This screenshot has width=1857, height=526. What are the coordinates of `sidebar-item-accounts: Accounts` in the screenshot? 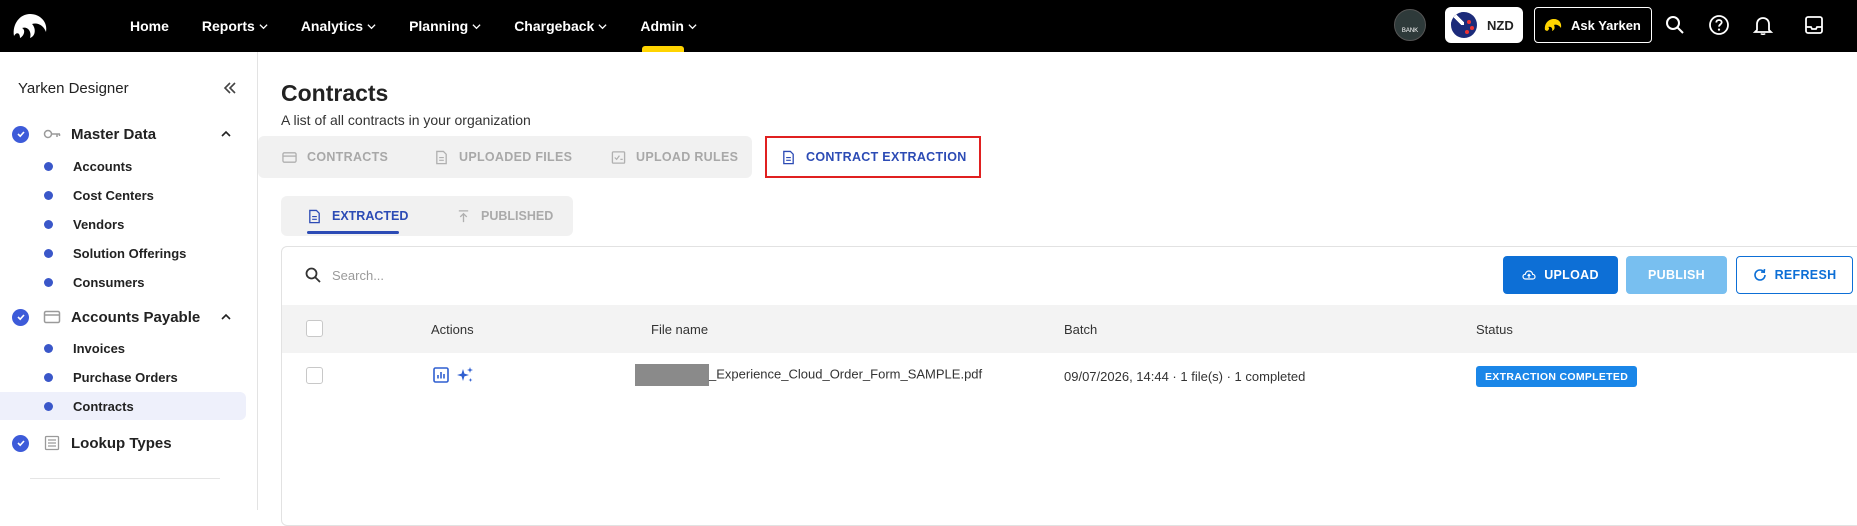 It's located at (123, 166).